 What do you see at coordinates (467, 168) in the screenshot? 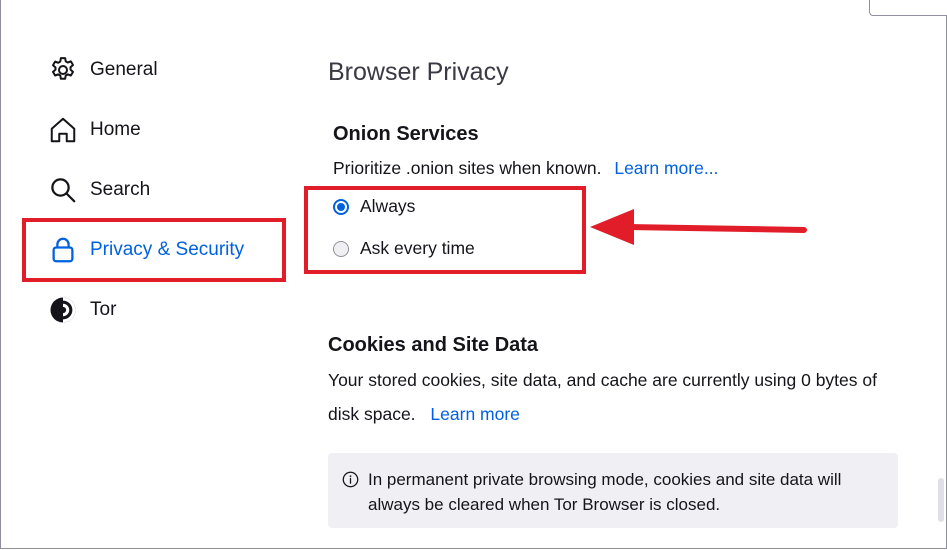
I see `description-text: Prioritize .onion sites when known.` at bounding box center [467, 168].